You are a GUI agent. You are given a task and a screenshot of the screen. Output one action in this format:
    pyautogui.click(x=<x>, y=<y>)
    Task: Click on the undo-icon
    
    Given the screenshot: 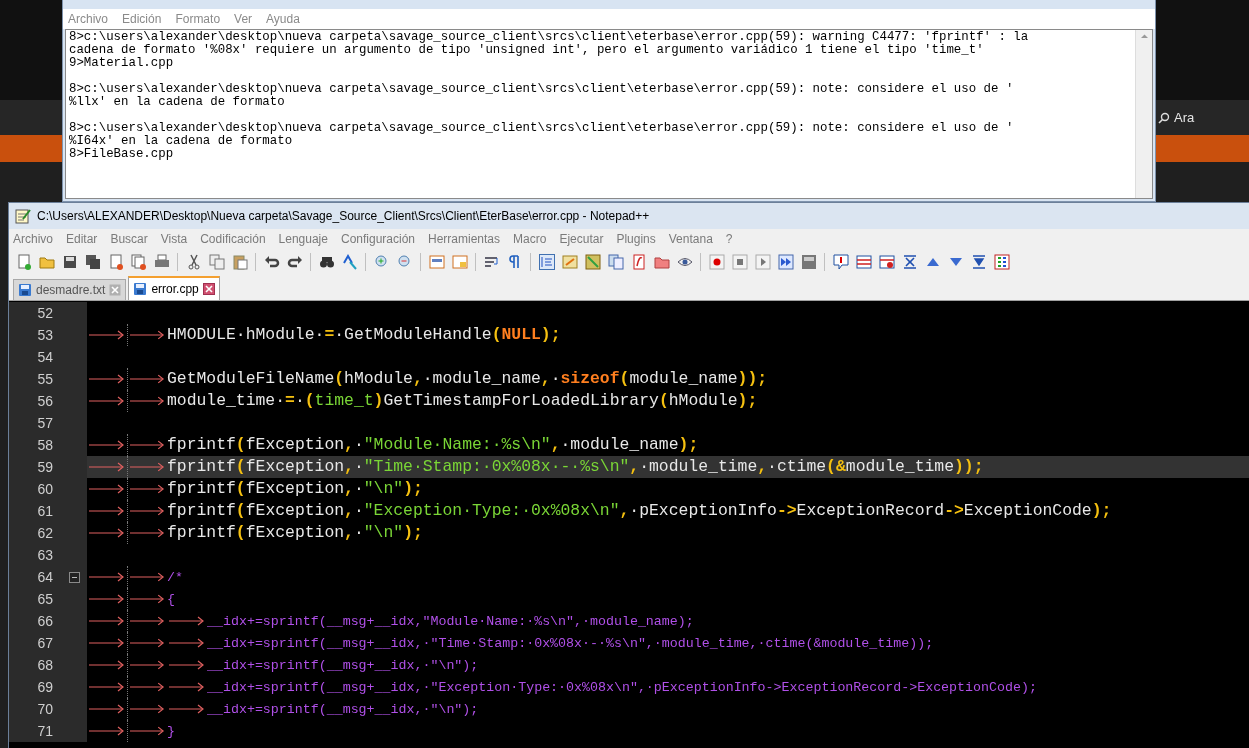 What is the action you would take?
    pyautogui.click(x=271, y=262)
    